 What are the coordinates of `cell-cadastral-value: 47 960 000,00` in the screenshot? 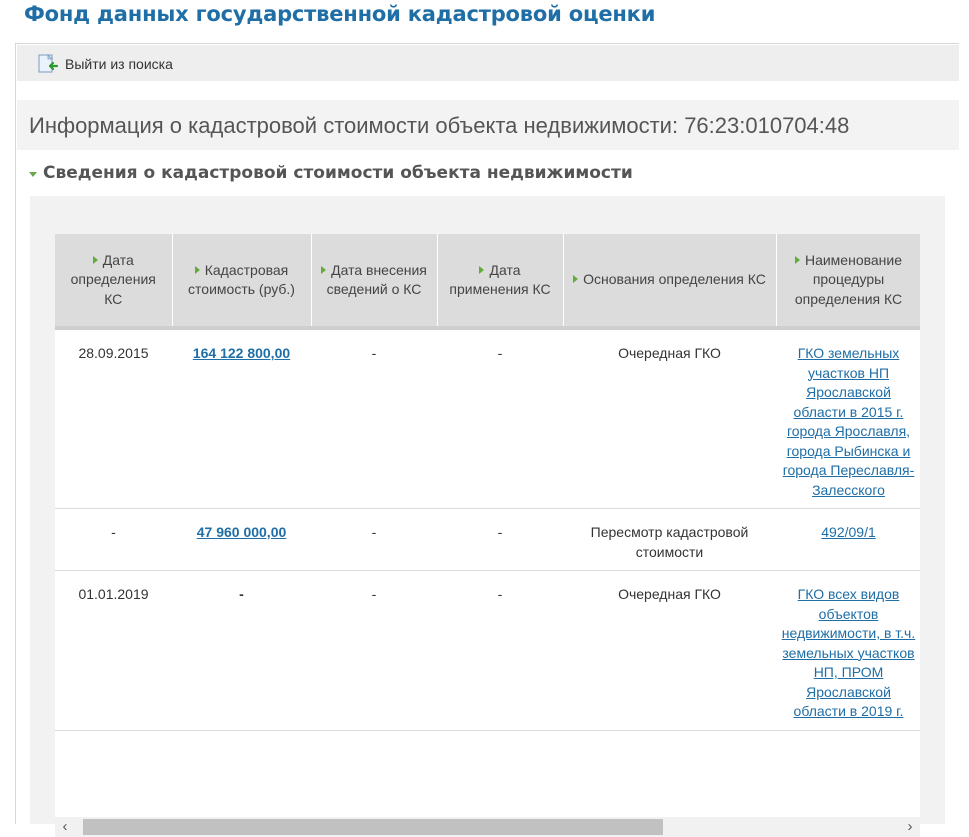 It's located at (241, 539).